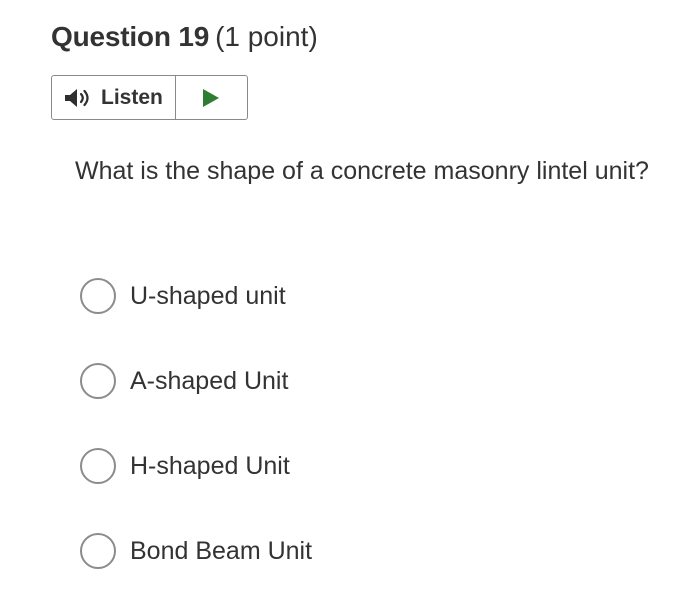 Image resolution: width=700 pixels, height=615 pixels. I want to click on listen-label: Listen, so click(132, 97).